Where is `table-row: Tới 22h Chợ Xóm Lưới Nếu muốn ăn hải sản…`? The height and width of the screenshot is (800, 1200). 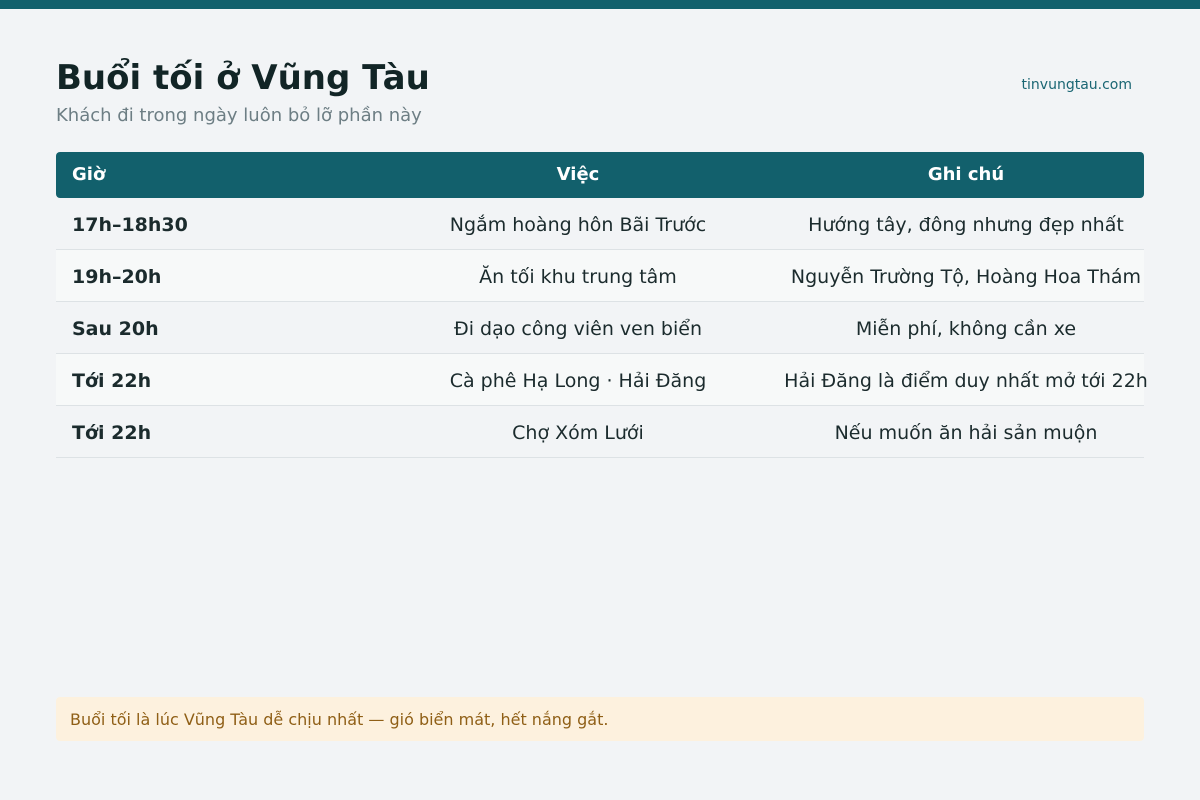 table-row: Tới 22h Chợ Xóm Lưới Nếu muốn ăn hải sản… is located at coordinates (600, 432).